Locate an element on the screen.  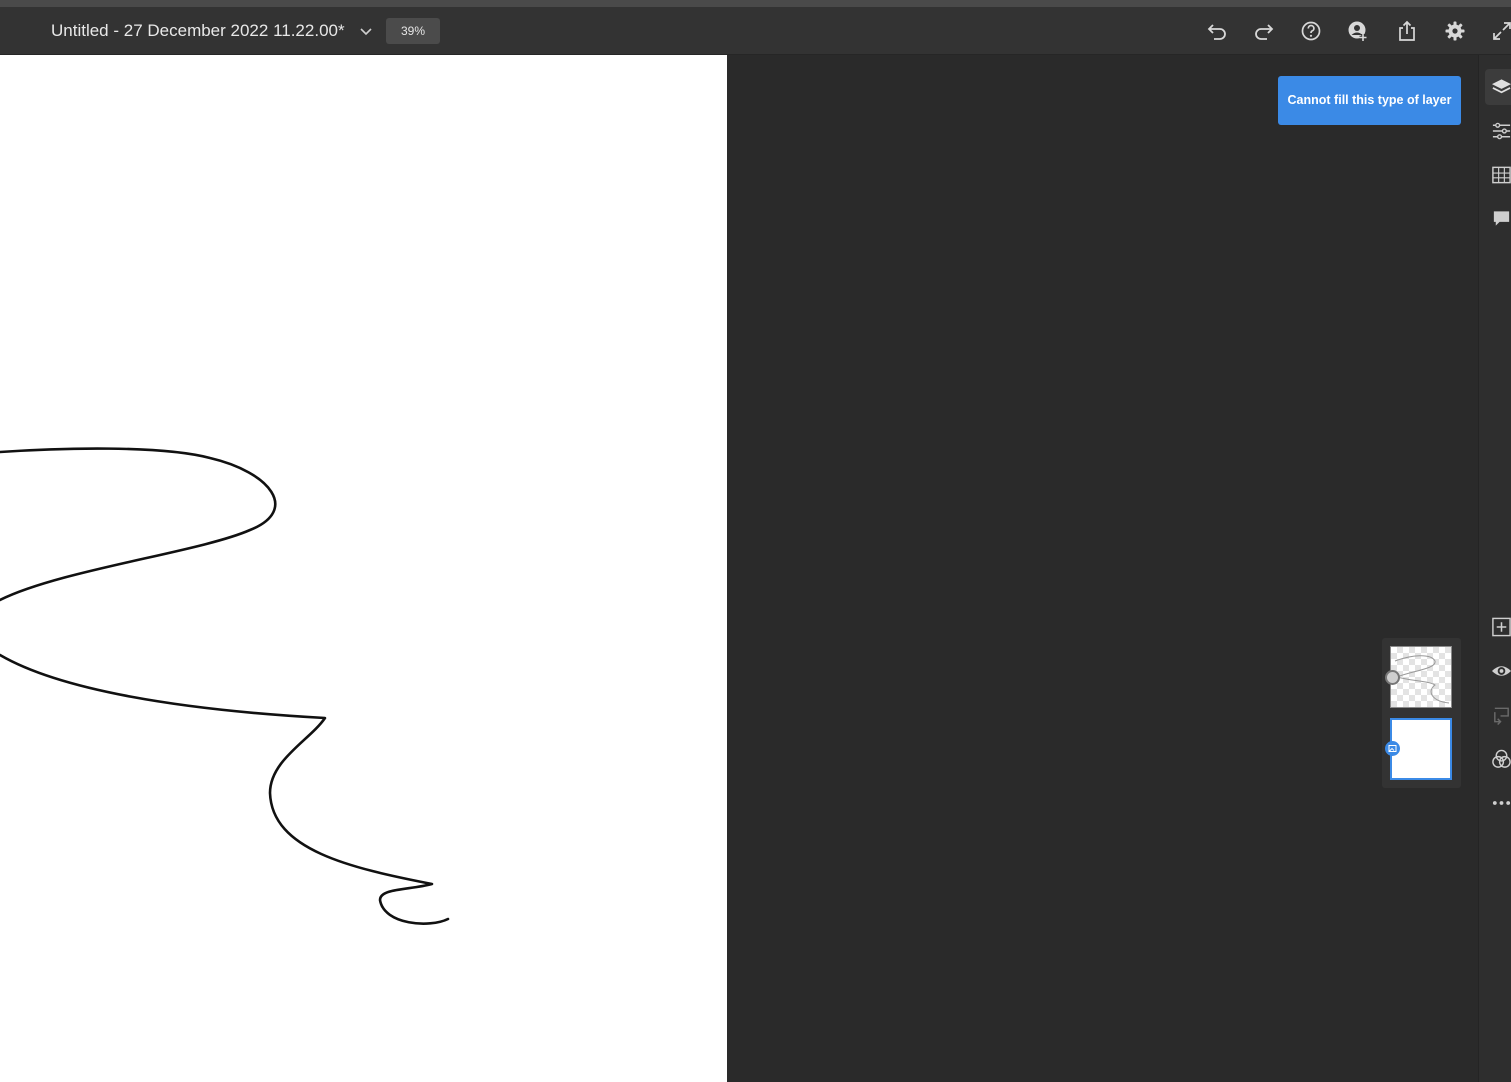
layer-selection-dot is located at coordinates (1392, 677).